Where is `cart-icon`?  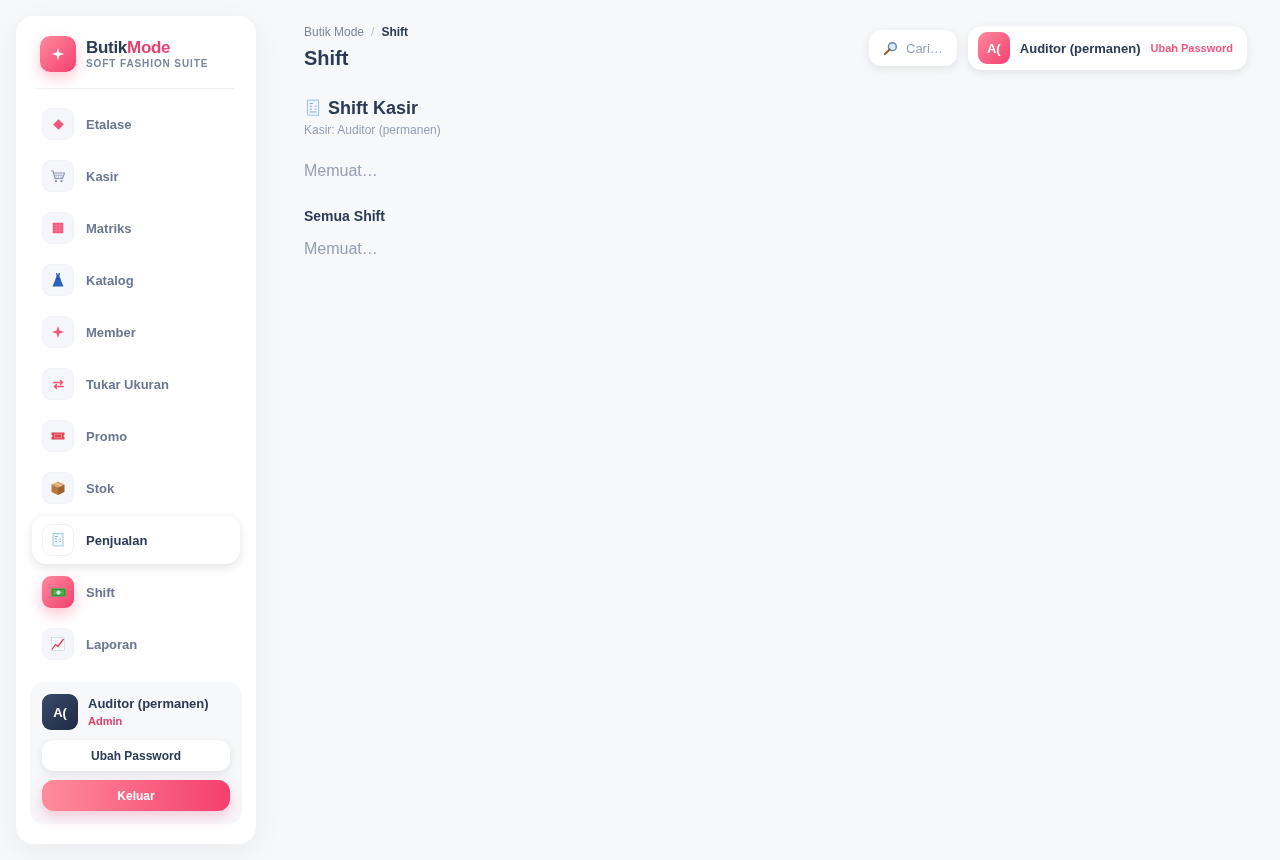
cart-icon is located at coordinates (58, 176).